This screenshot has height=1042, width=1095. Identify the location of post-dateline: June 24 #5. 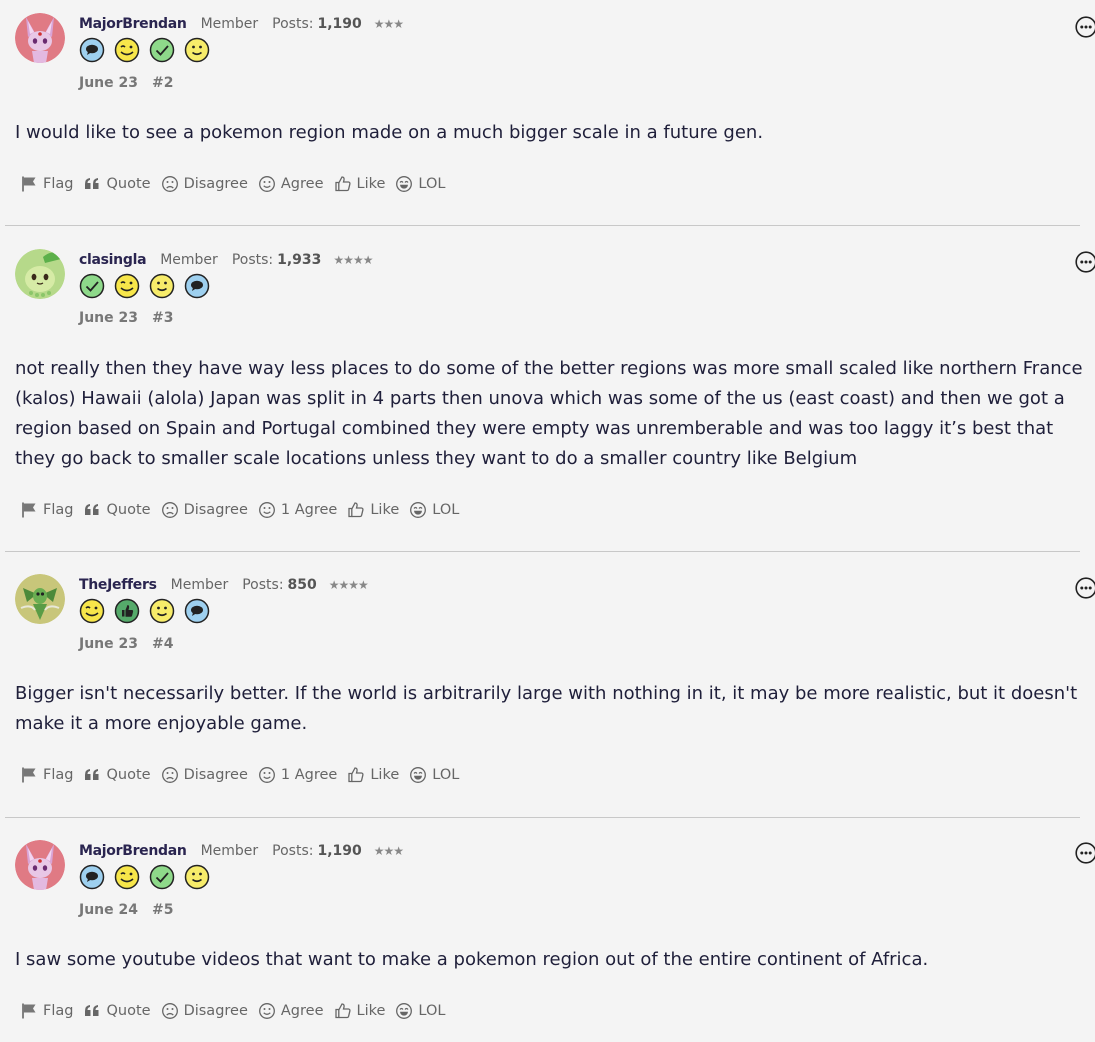
(126, 910).